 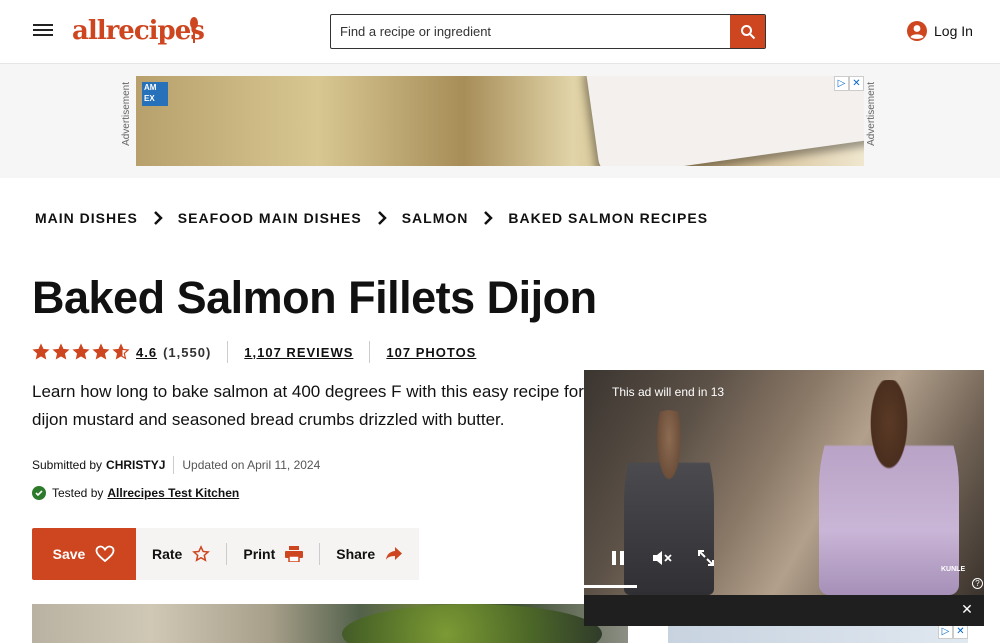 I want to click on heart-icon, so click(x=105, y=554).